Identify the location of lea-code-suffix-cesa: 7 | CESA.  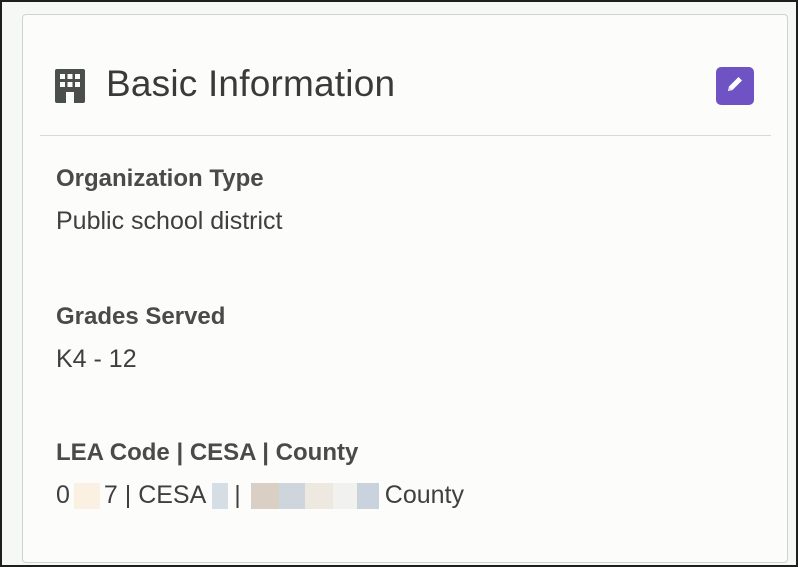
(155, 495).